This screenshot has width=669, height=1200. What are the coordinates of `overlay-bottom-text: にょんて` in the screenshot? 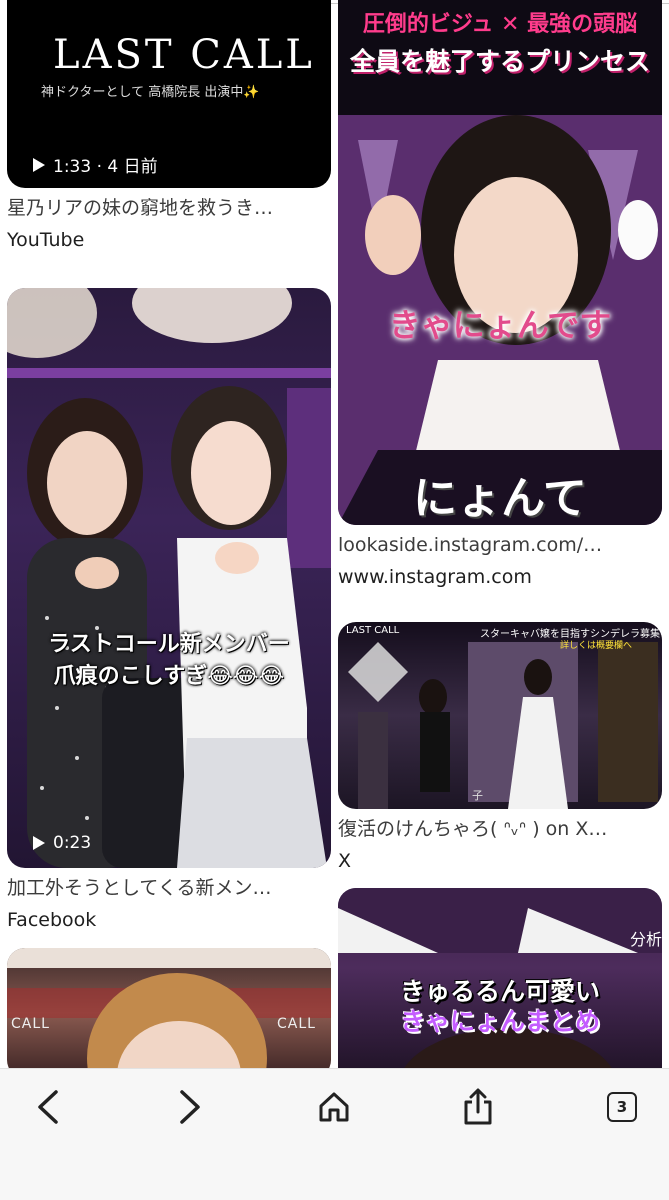 It's located at (500, 498).